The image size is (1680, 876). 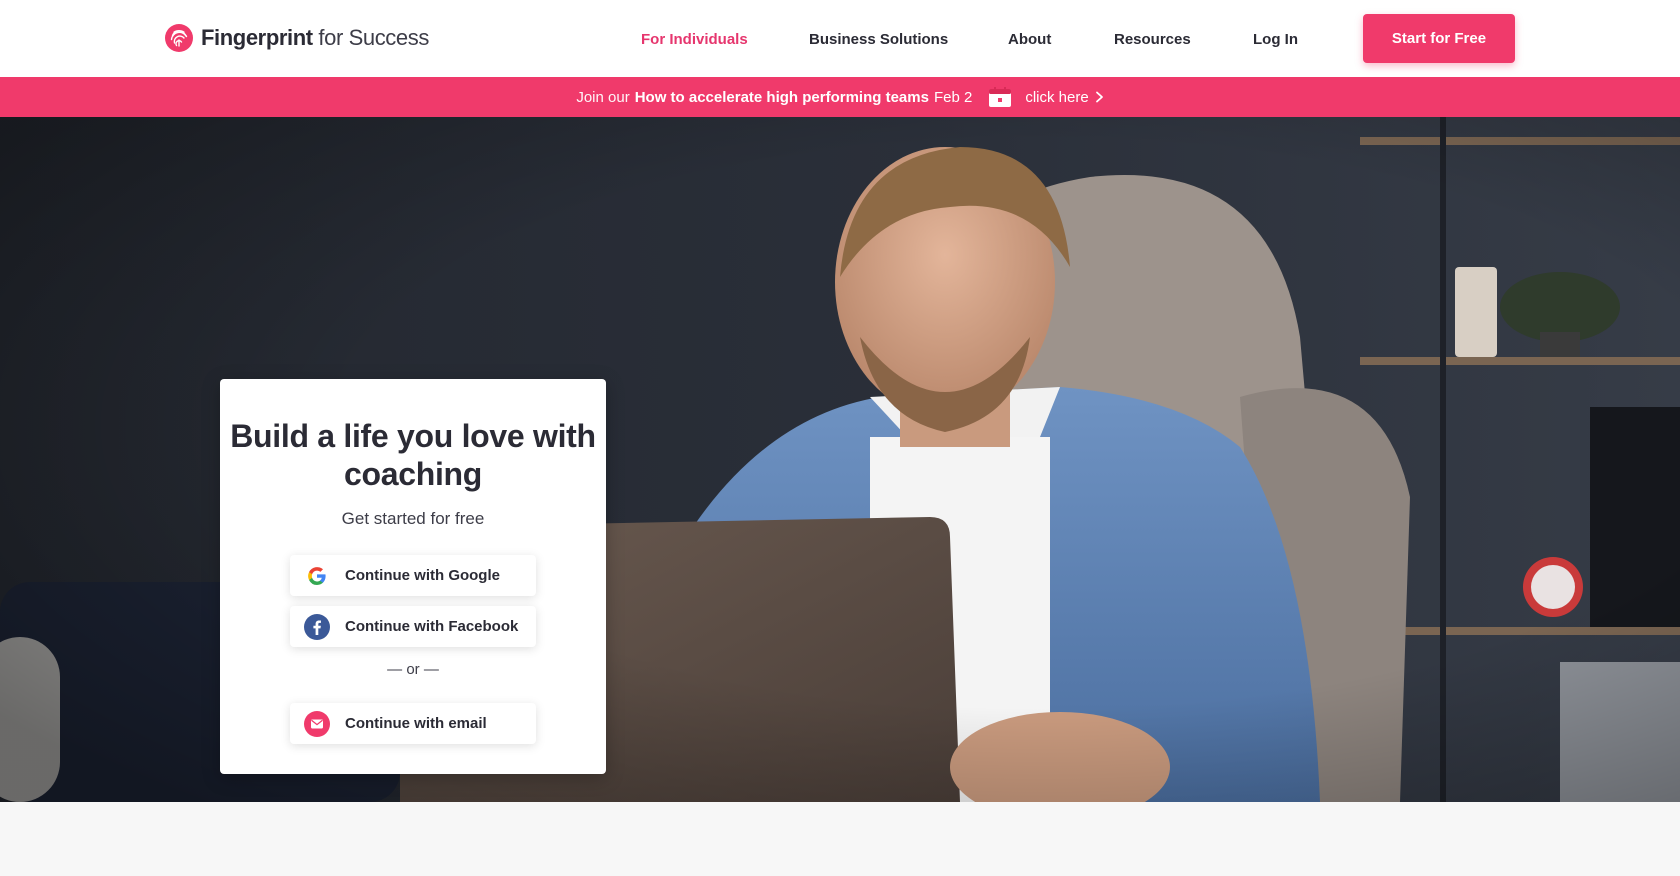 I want to click on start-for-free-button: Start for Free, so click(x=1439, y=38).